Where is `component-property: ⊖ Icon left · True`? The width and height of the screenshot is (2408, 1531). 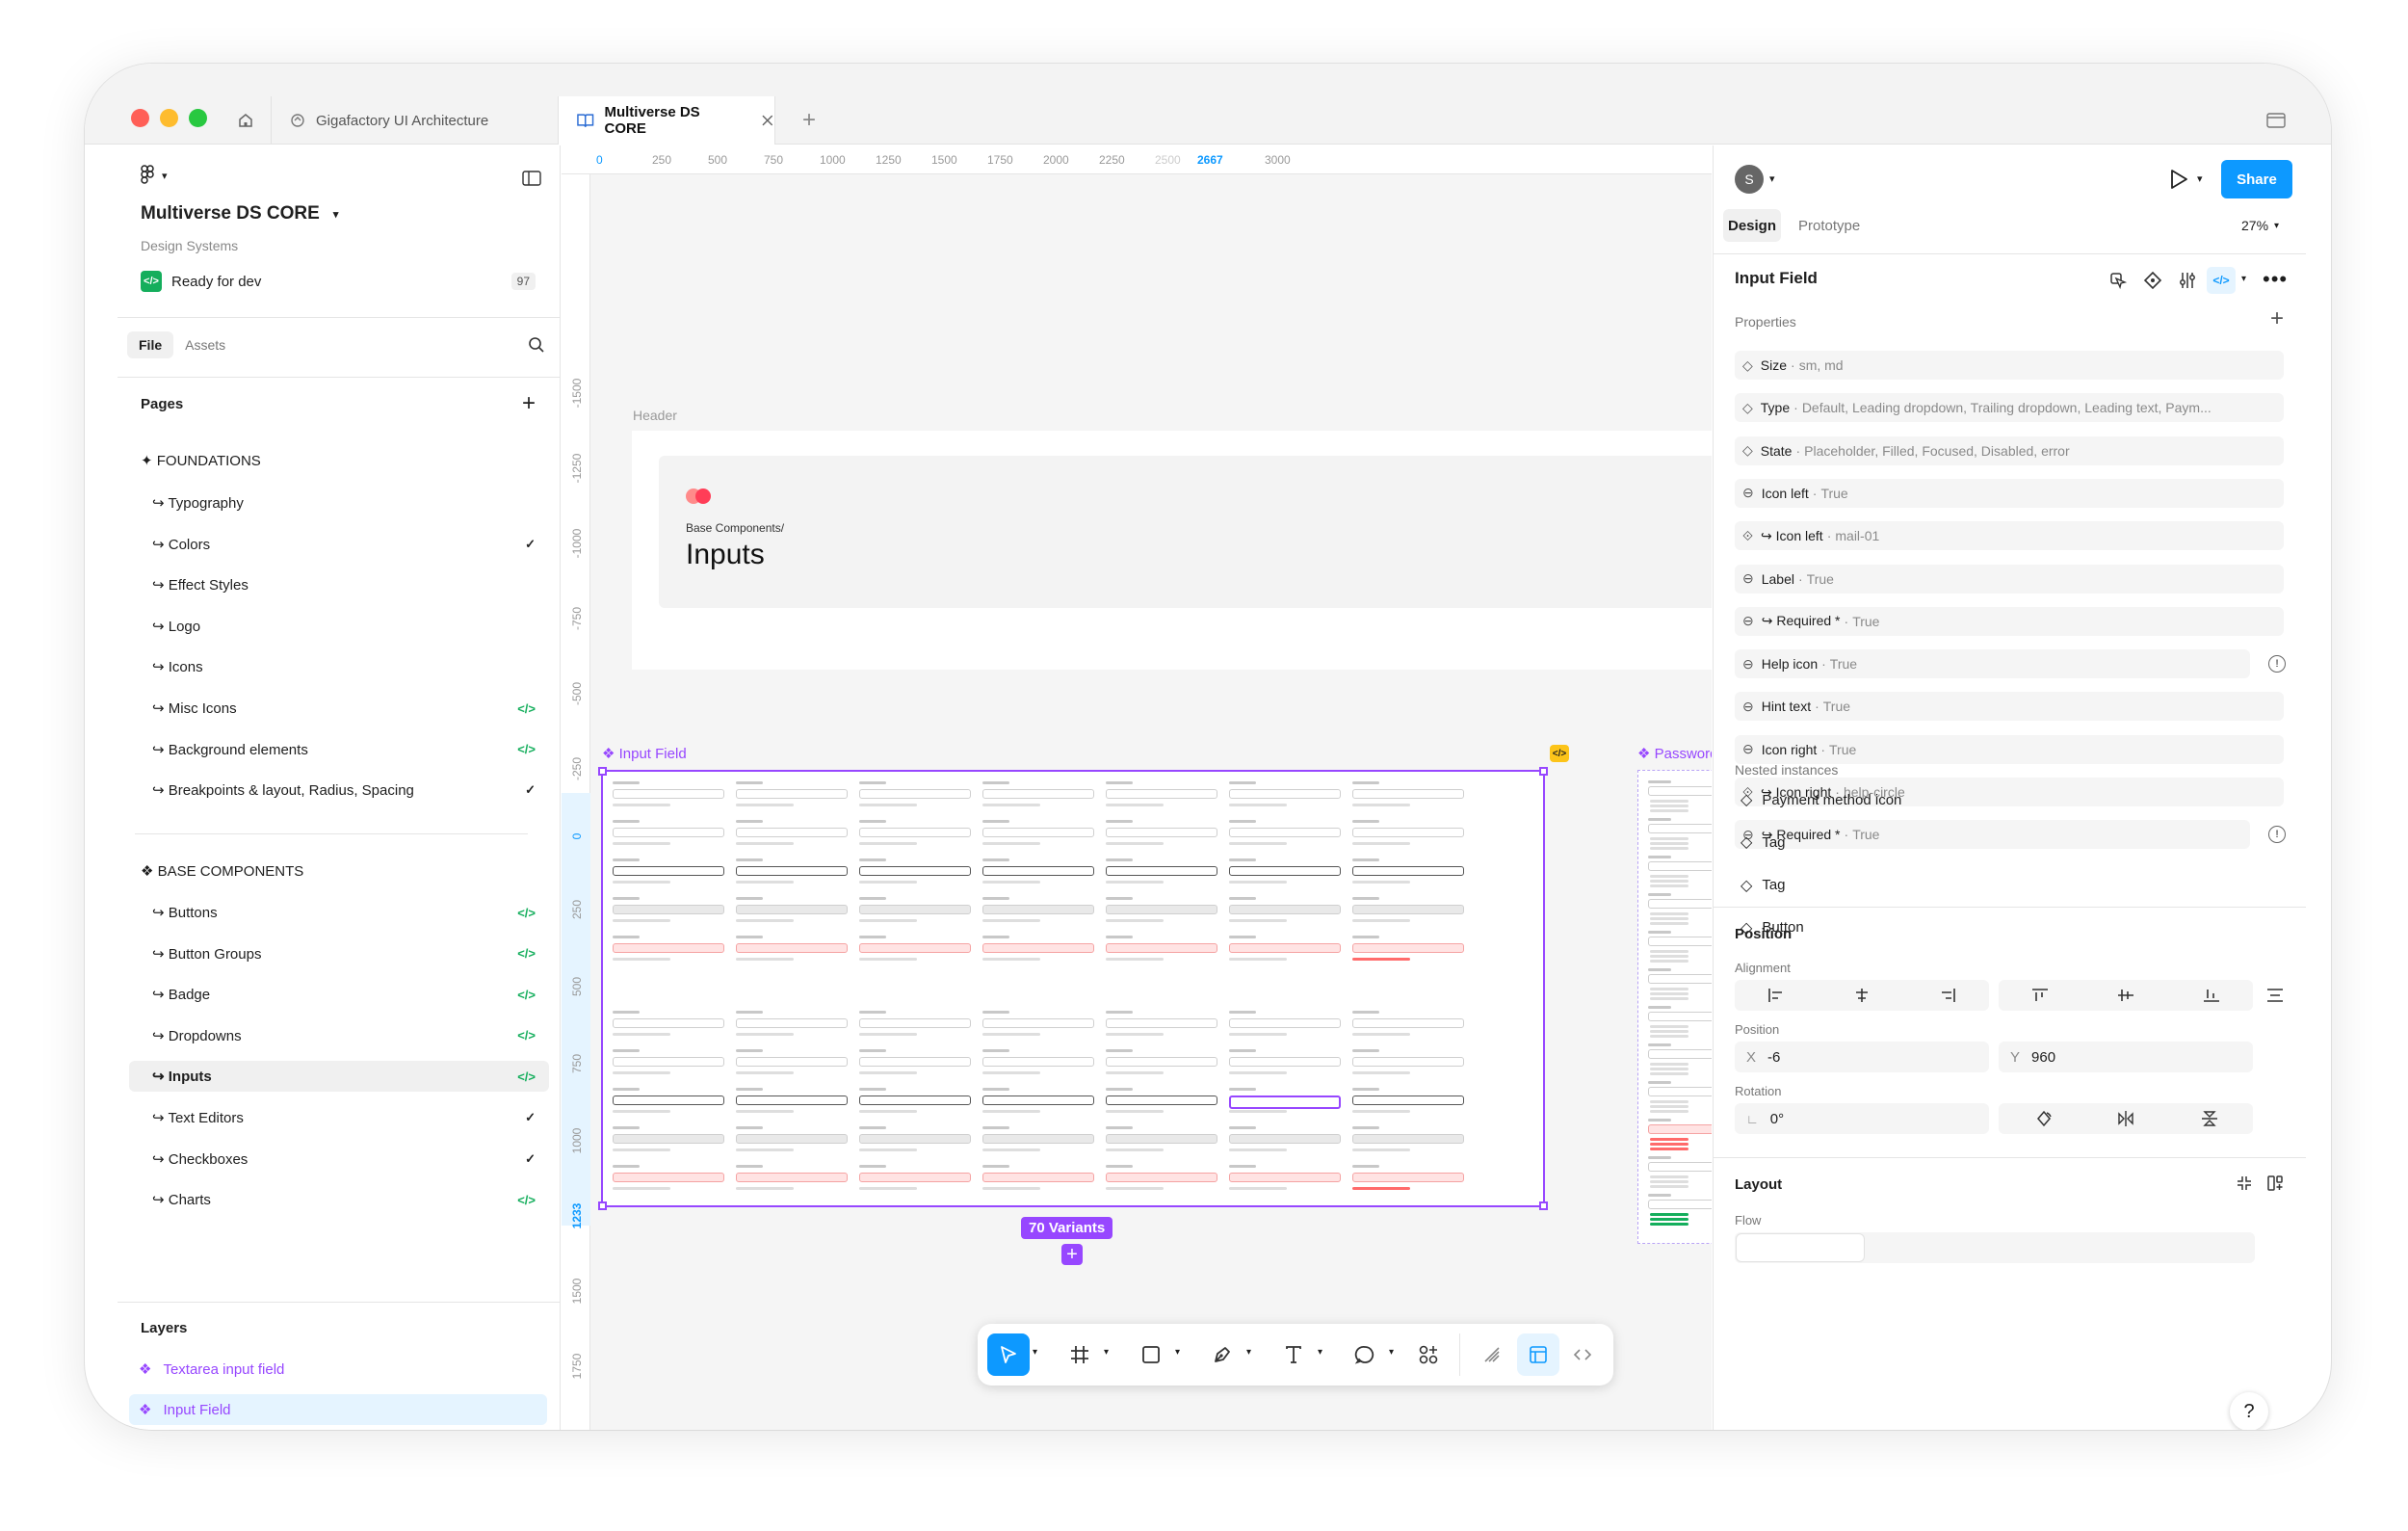 component-property: ⊖ Icon left · True is located at coordinates (2009, 493).